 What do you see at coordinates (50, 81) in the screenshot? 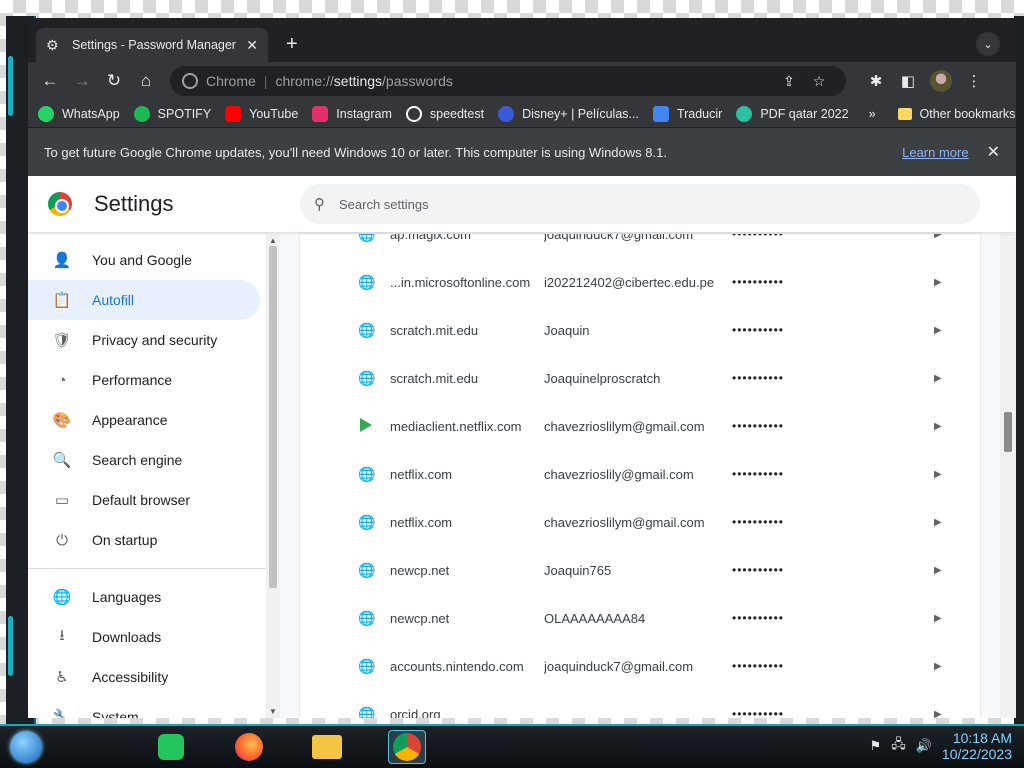
I see `back-button: ←` at bounding box center [50, 81].